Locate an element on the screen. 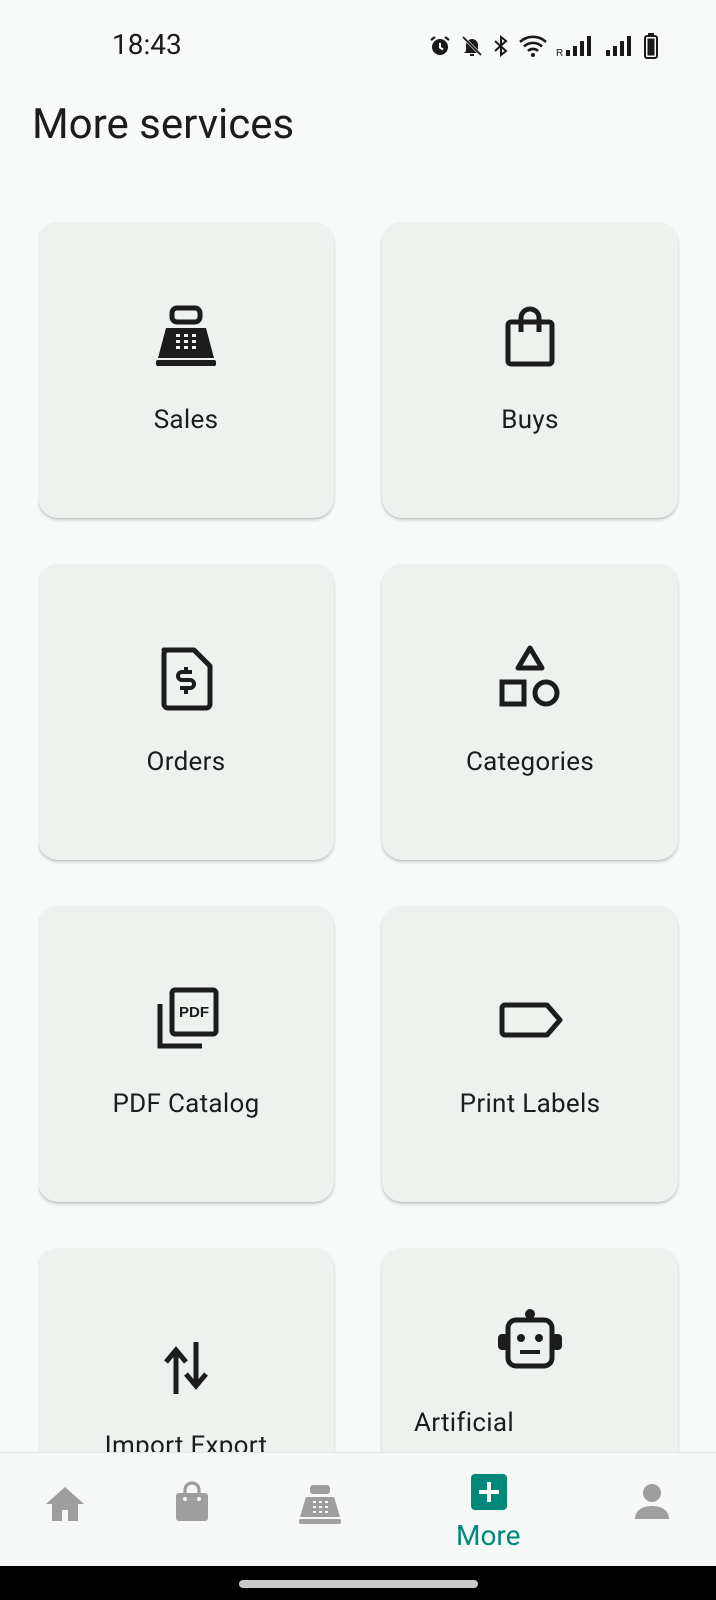 Image resolution: width=716 pixels, height=1600 pixels. service-label: PDF Catalog is located at coordinates (186, 1104).